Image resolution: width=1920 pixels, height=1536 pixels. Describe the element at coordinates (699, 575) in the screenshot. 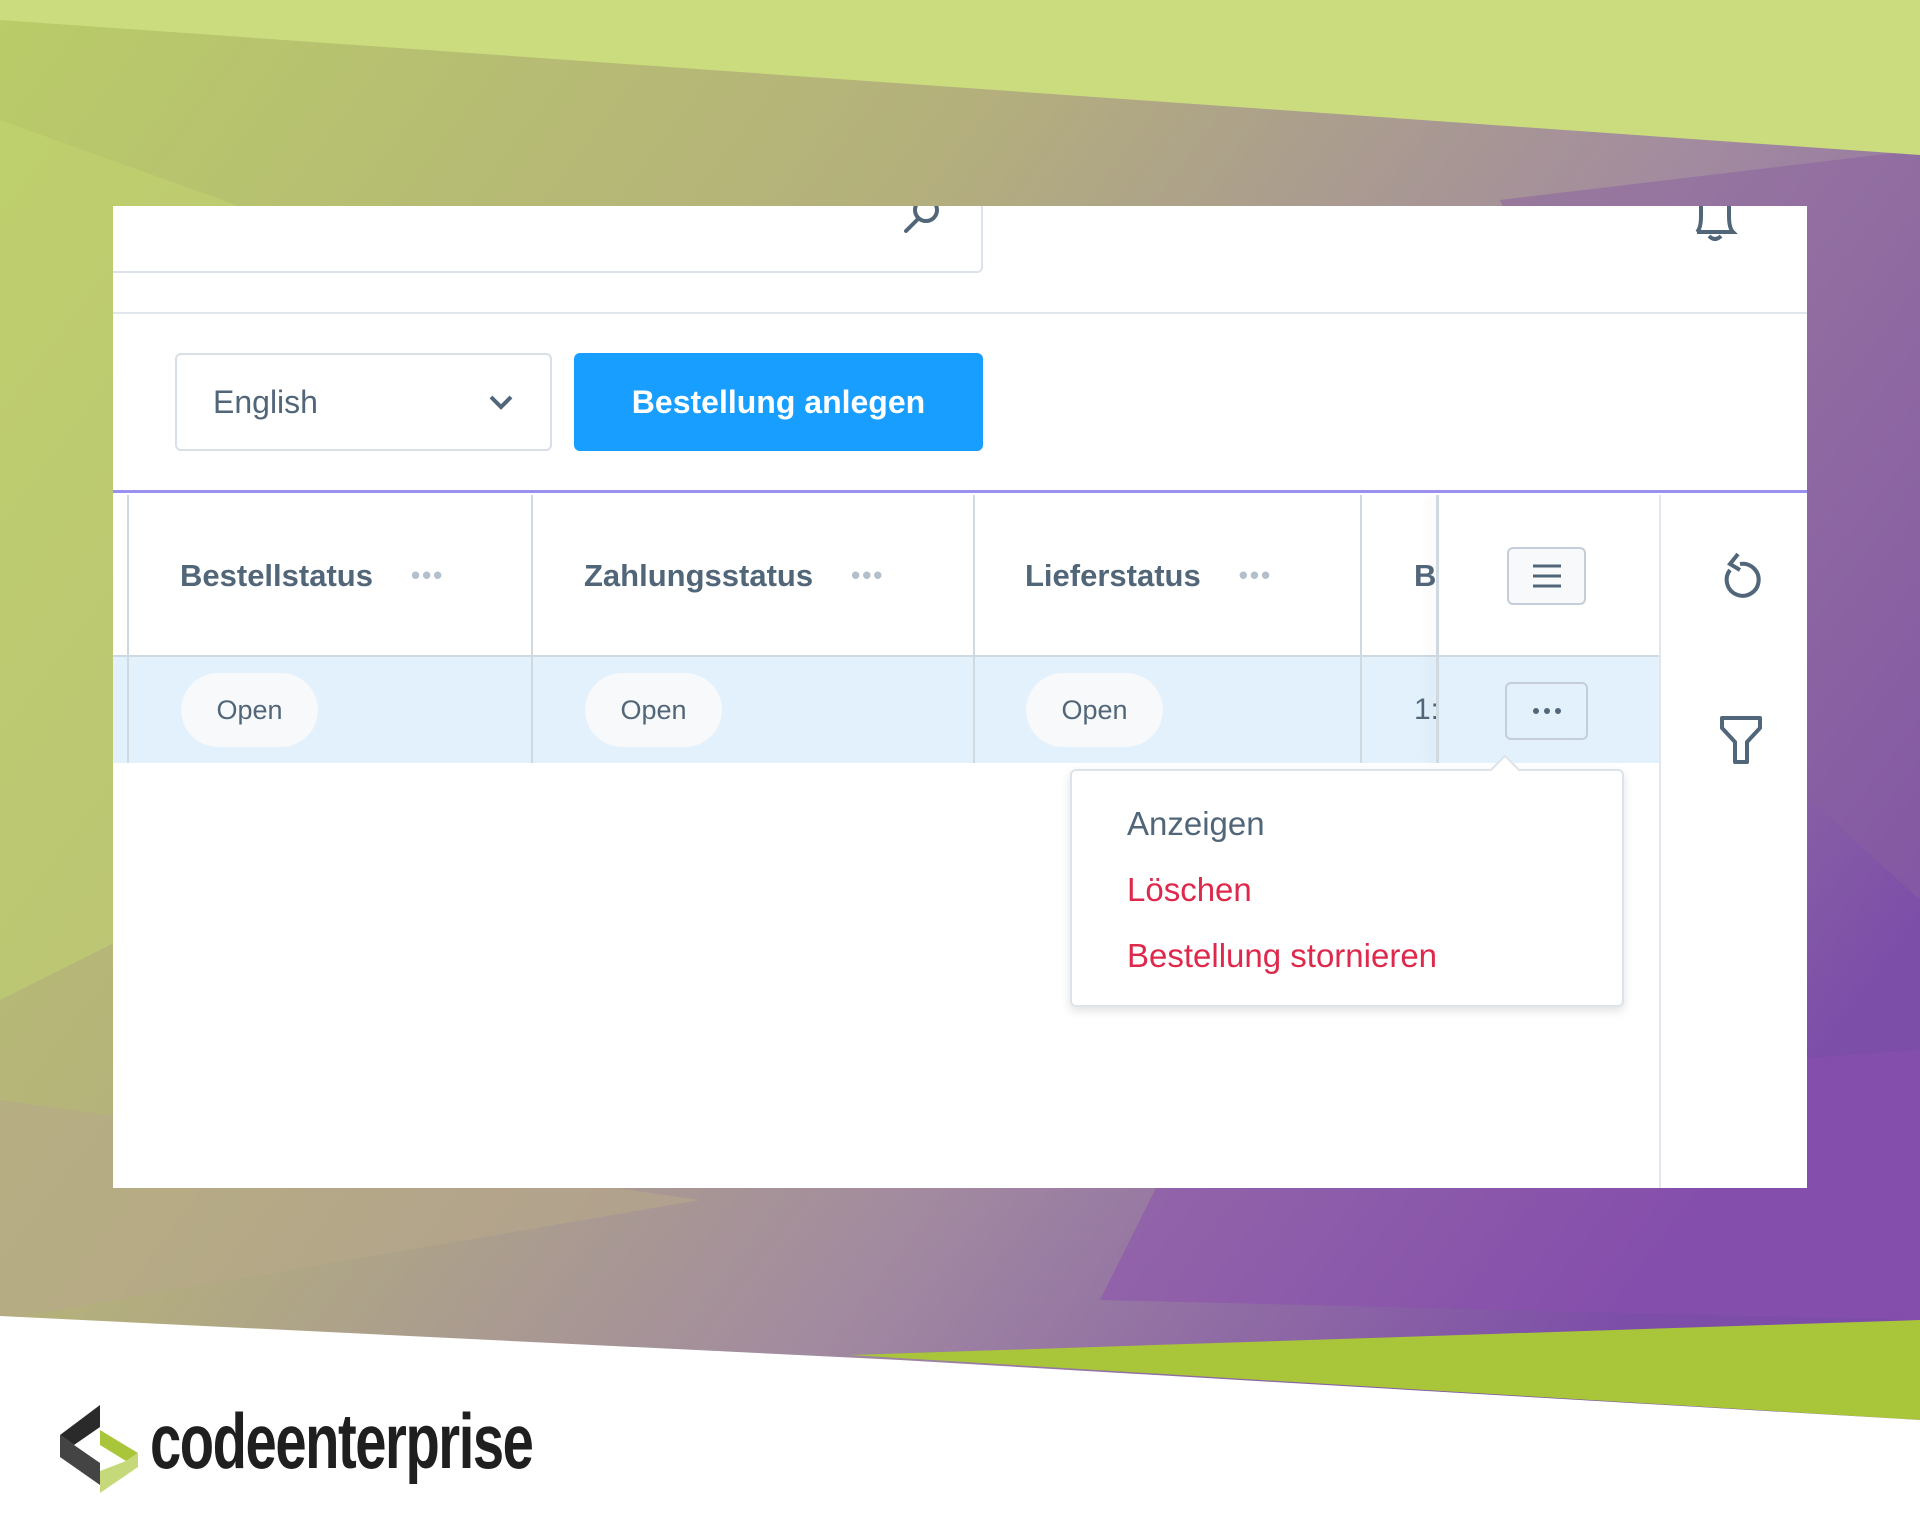

I see `column-label: Zahlungsstatus` at that location.